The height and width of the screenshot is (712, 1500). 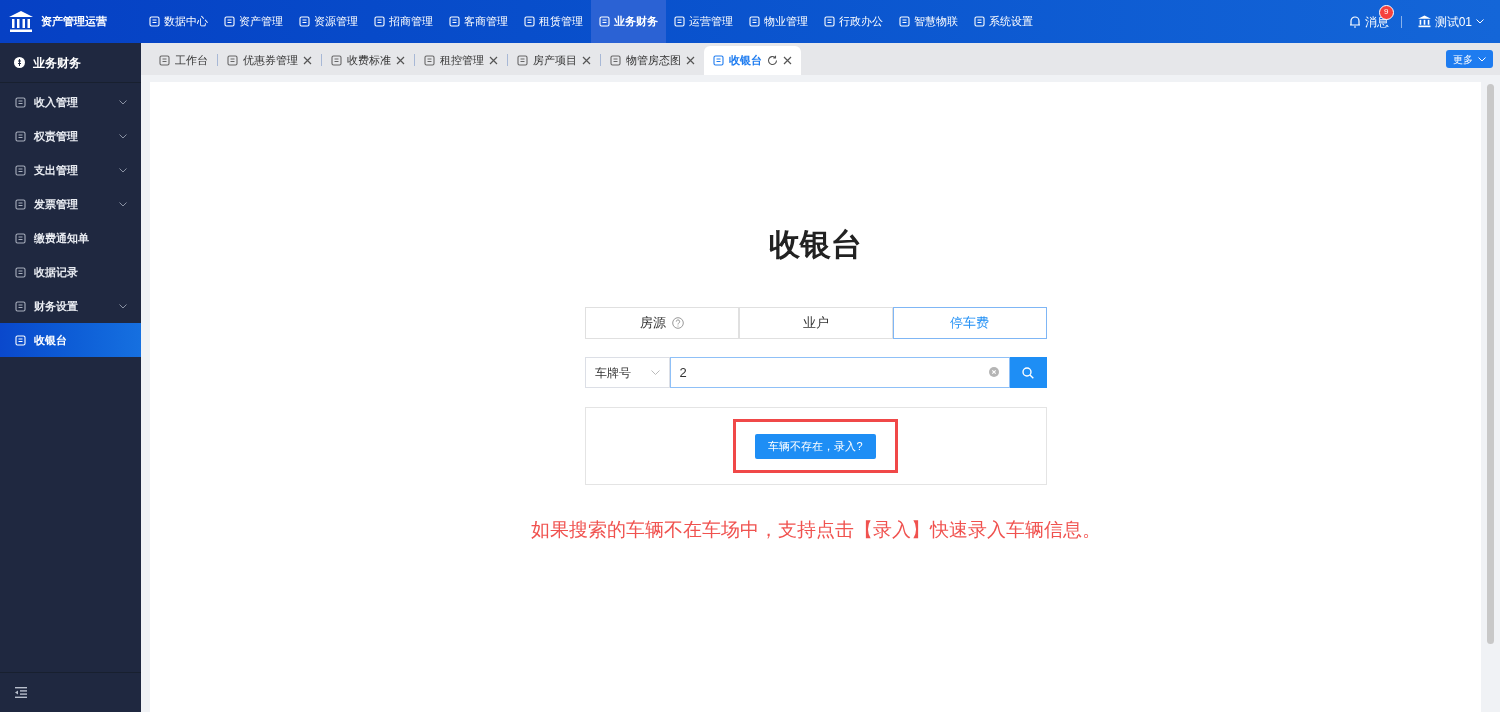 What do you see at coordinates (253, 21) in the screenshot?
I see `nav-tab: 资产管理` at bounding box center [253, 21].